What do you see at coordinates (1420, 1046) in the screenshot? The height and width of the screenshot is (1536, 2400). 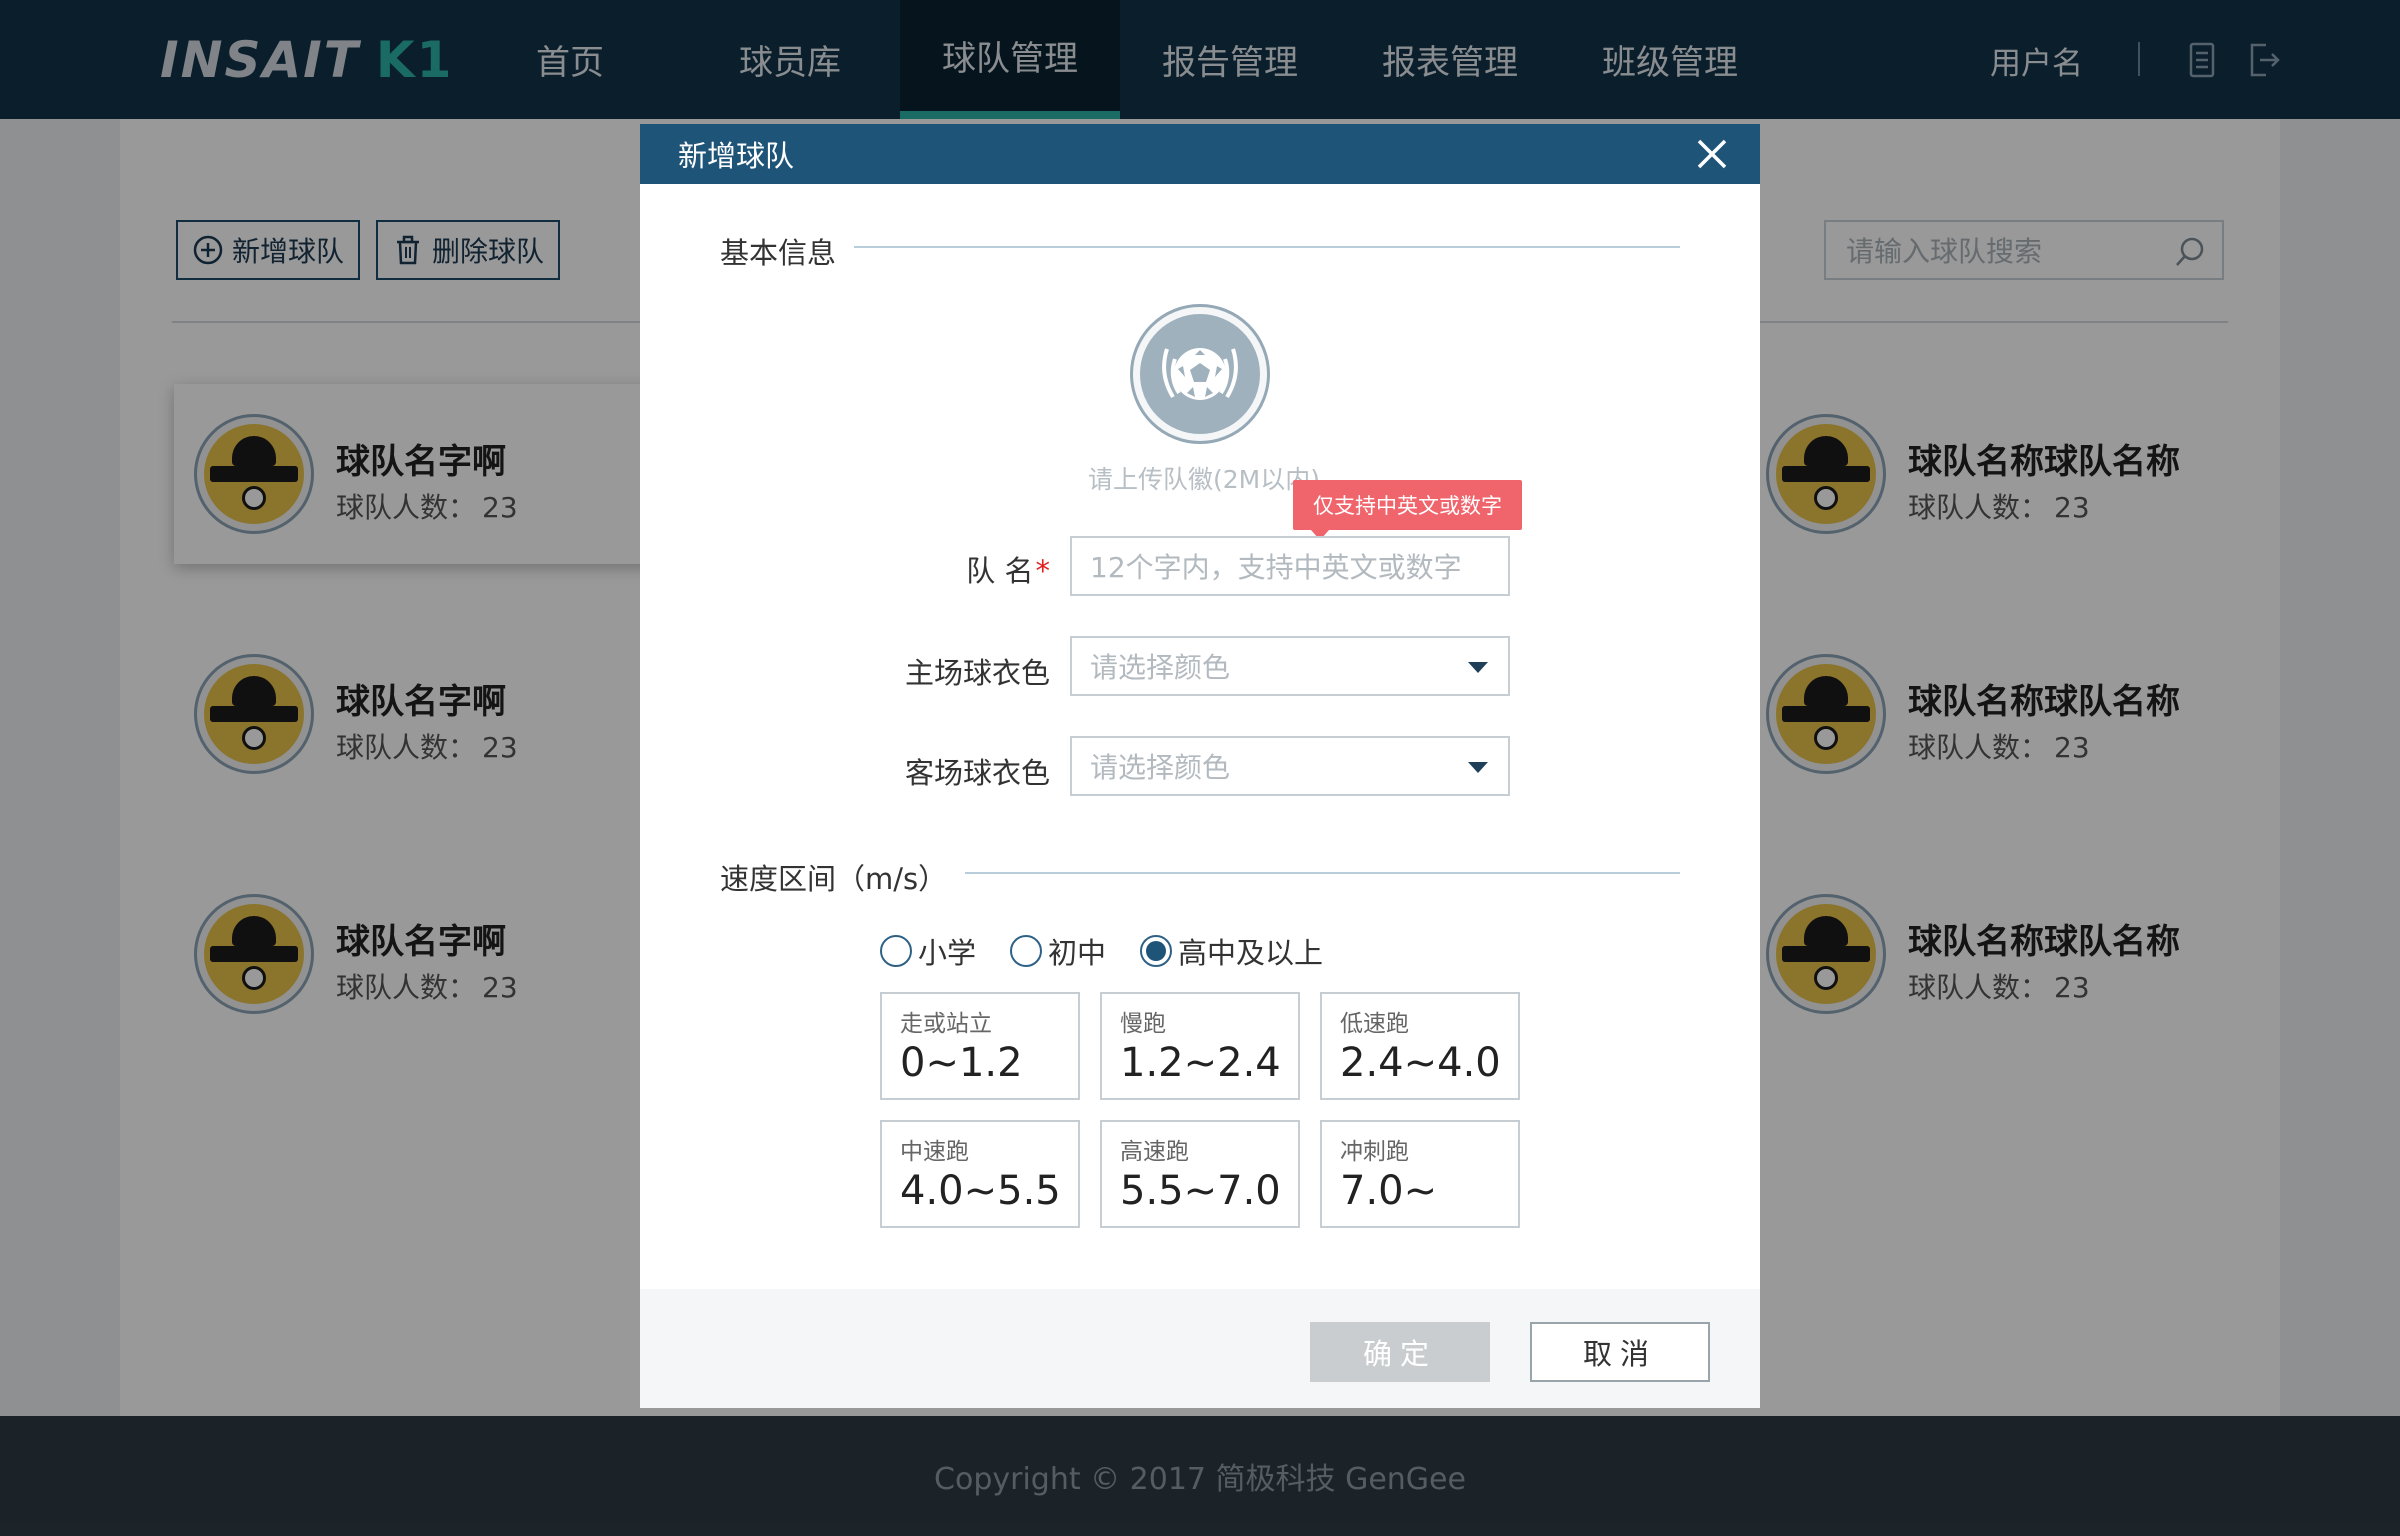 I see `speed-box-low-speed: 低速跑 2.4~4.0` at bounding box center [1420, 1046].